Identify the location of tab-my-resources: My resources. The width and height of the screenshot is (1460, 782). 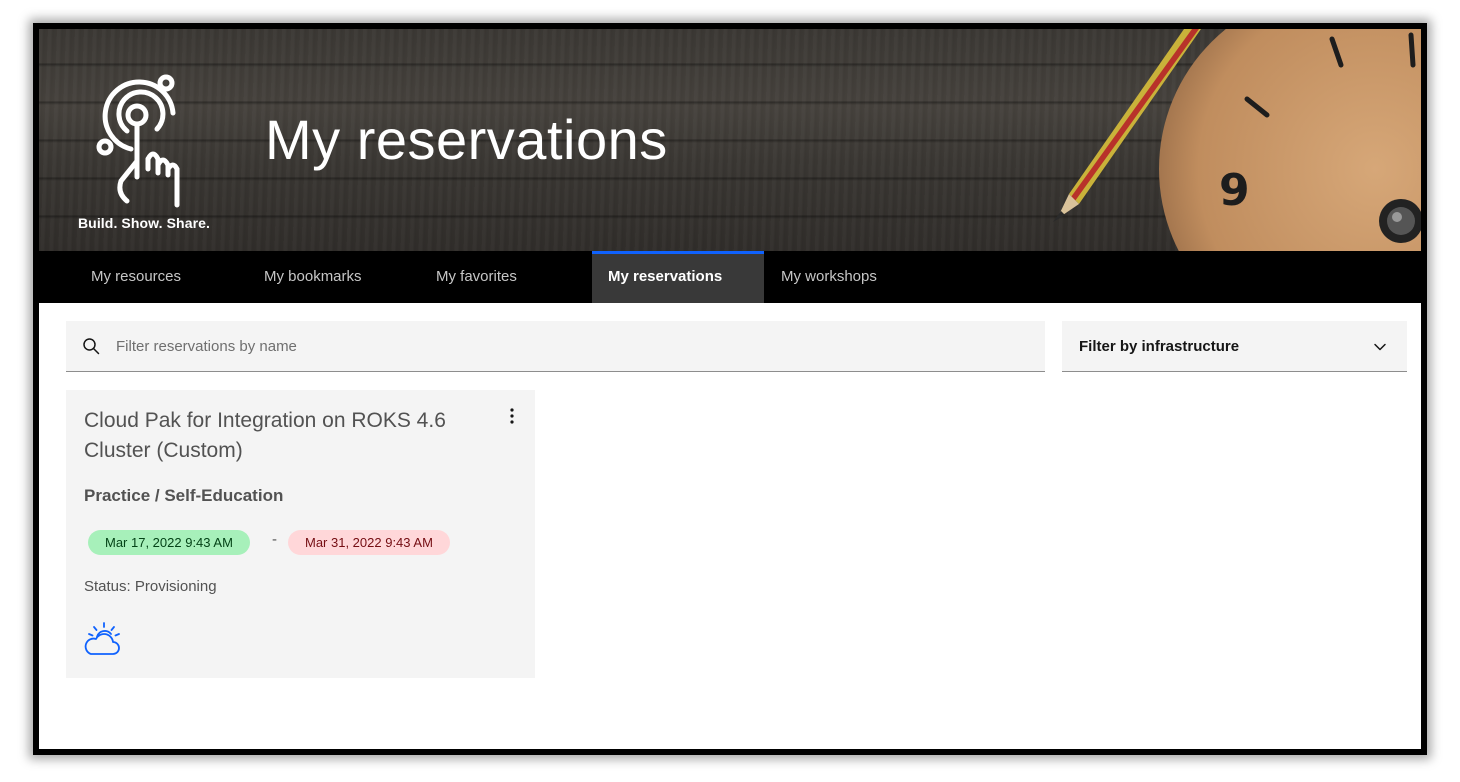
(158, 277).